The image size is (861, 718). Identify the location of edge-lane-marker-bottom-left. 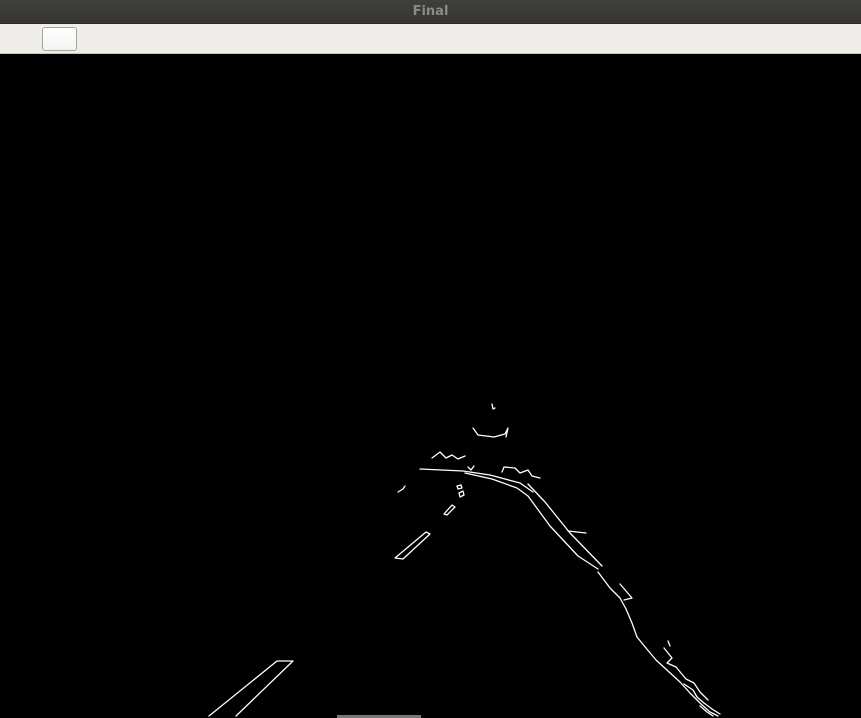
(251, 688).